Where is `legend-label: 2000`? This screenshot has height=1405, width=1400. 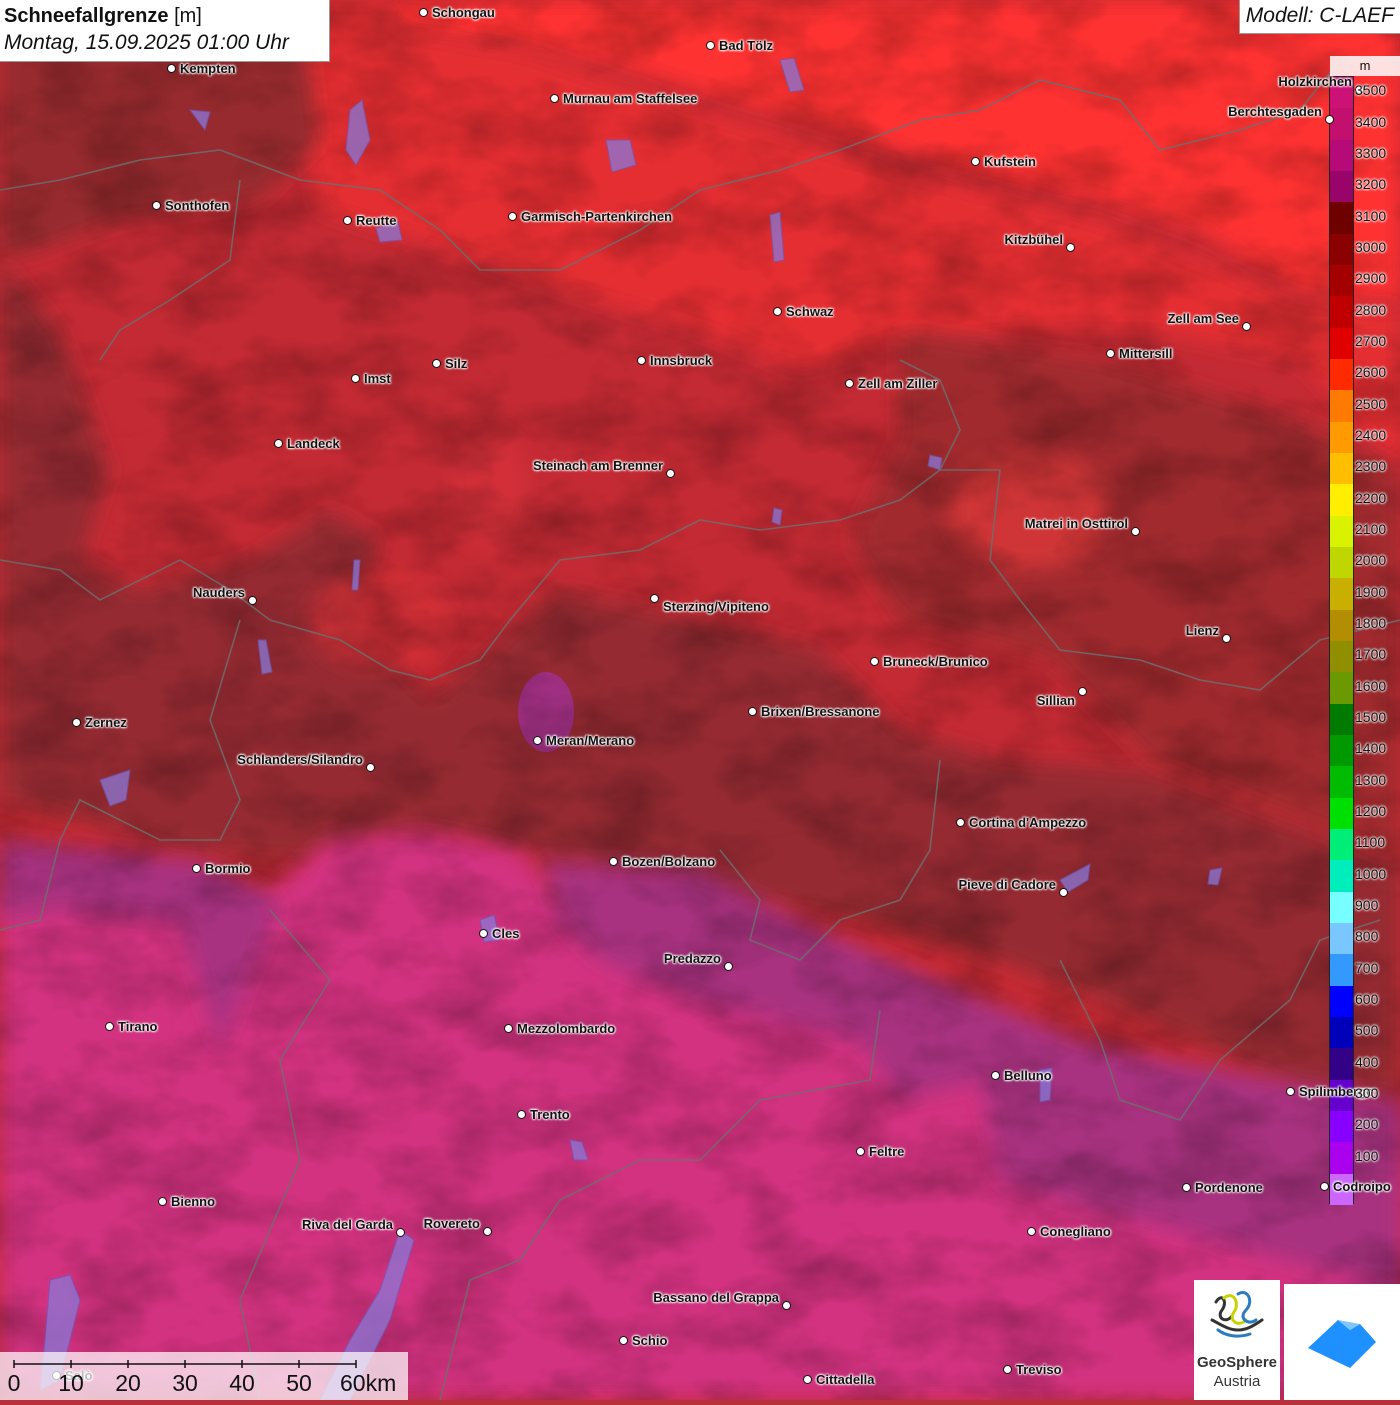
legend-label: 2000 is located at coordinates (1371, 560).